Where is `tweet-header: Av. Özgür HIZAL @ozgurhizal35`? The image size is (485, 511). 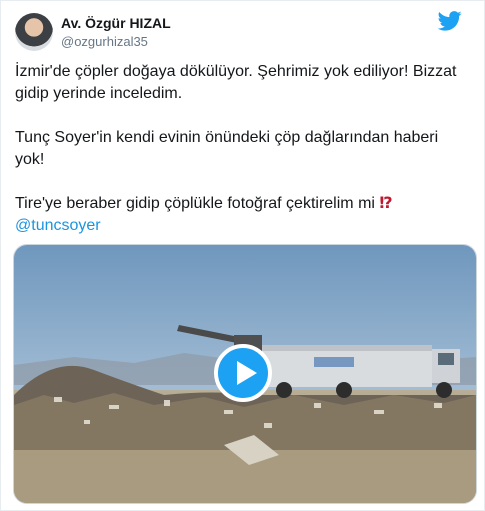
tweet-header: Av. Özgür HIZAL @ozgurhizal35 is located at coordinates (244, 33).